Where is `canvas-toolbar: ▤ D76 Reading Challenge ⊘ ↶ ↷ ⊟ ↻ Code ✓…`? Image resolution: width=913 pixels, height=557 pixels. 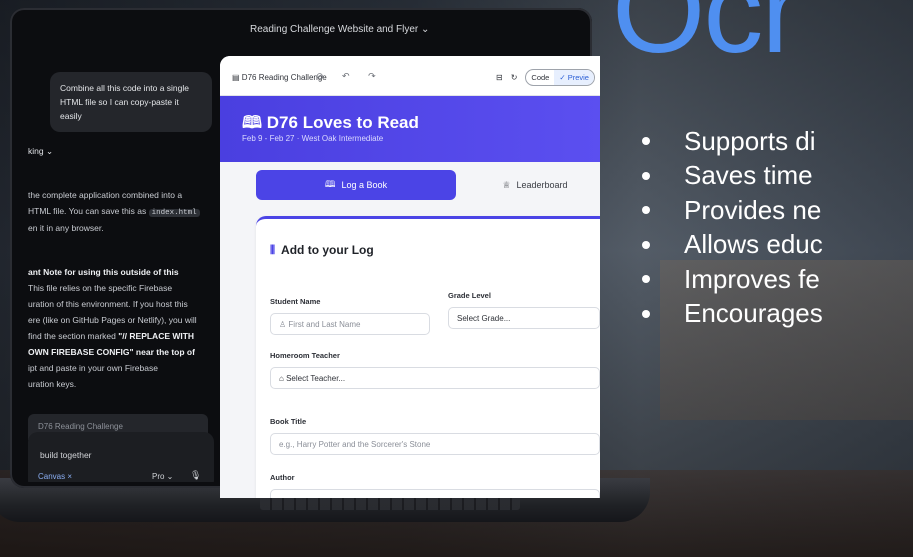
canvas-toolbar: ▤ D76 Reading Challenge ⊘ ↶ ↷ ⊟ ↻ Code ✓… is located at coordinates (410, 76).